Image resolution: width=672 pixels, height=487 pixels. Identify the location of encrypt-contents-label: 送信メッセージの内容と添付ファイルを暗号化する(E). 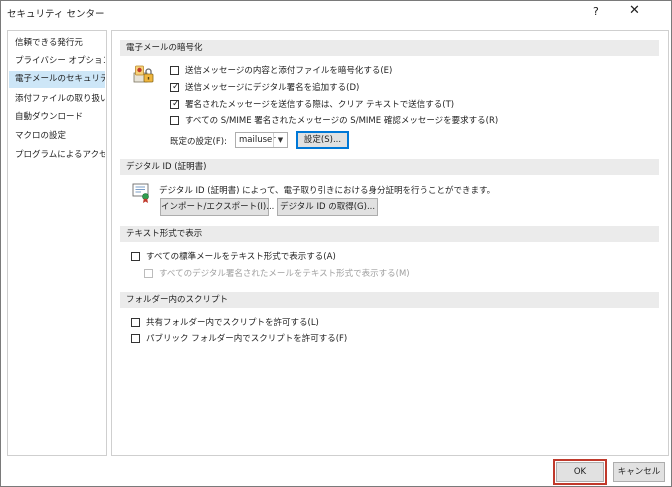
(289, 71).